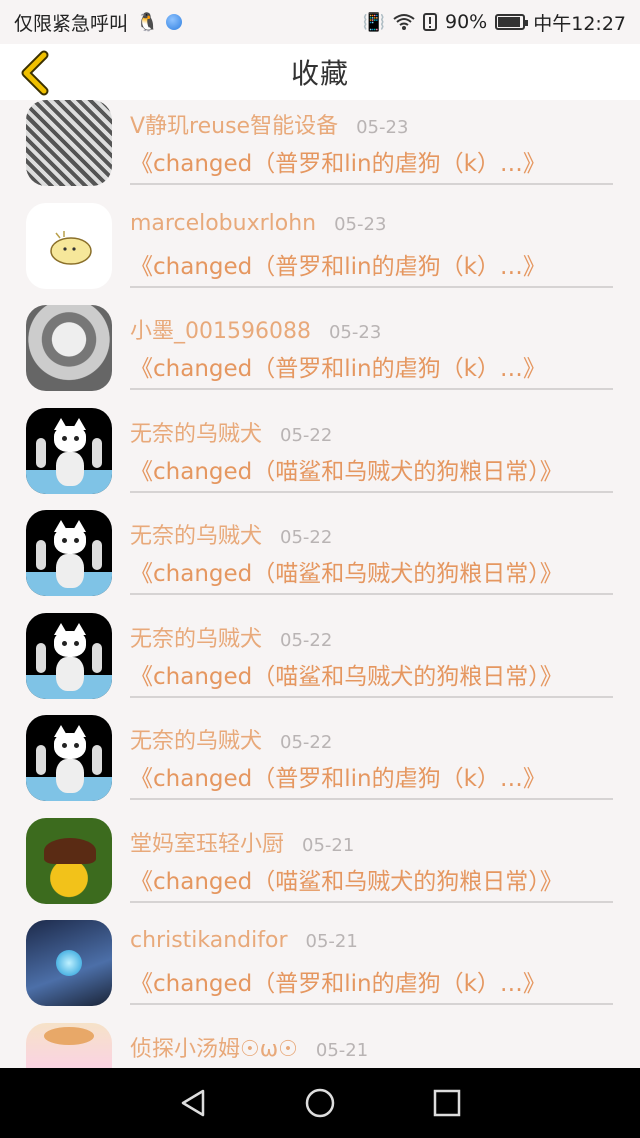 Image resolution: width=640 pixels, height=1138 pixels. I want to click on status-right: 📳 90% 中午12:27, so click(494, 22).